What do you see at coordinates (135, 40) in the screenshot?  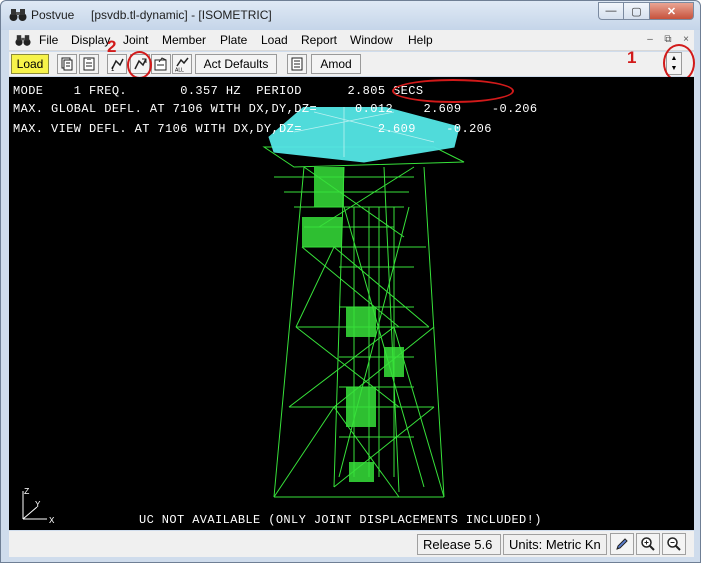 I see `menu-joint: Joint` at bounding box center [135, 40].